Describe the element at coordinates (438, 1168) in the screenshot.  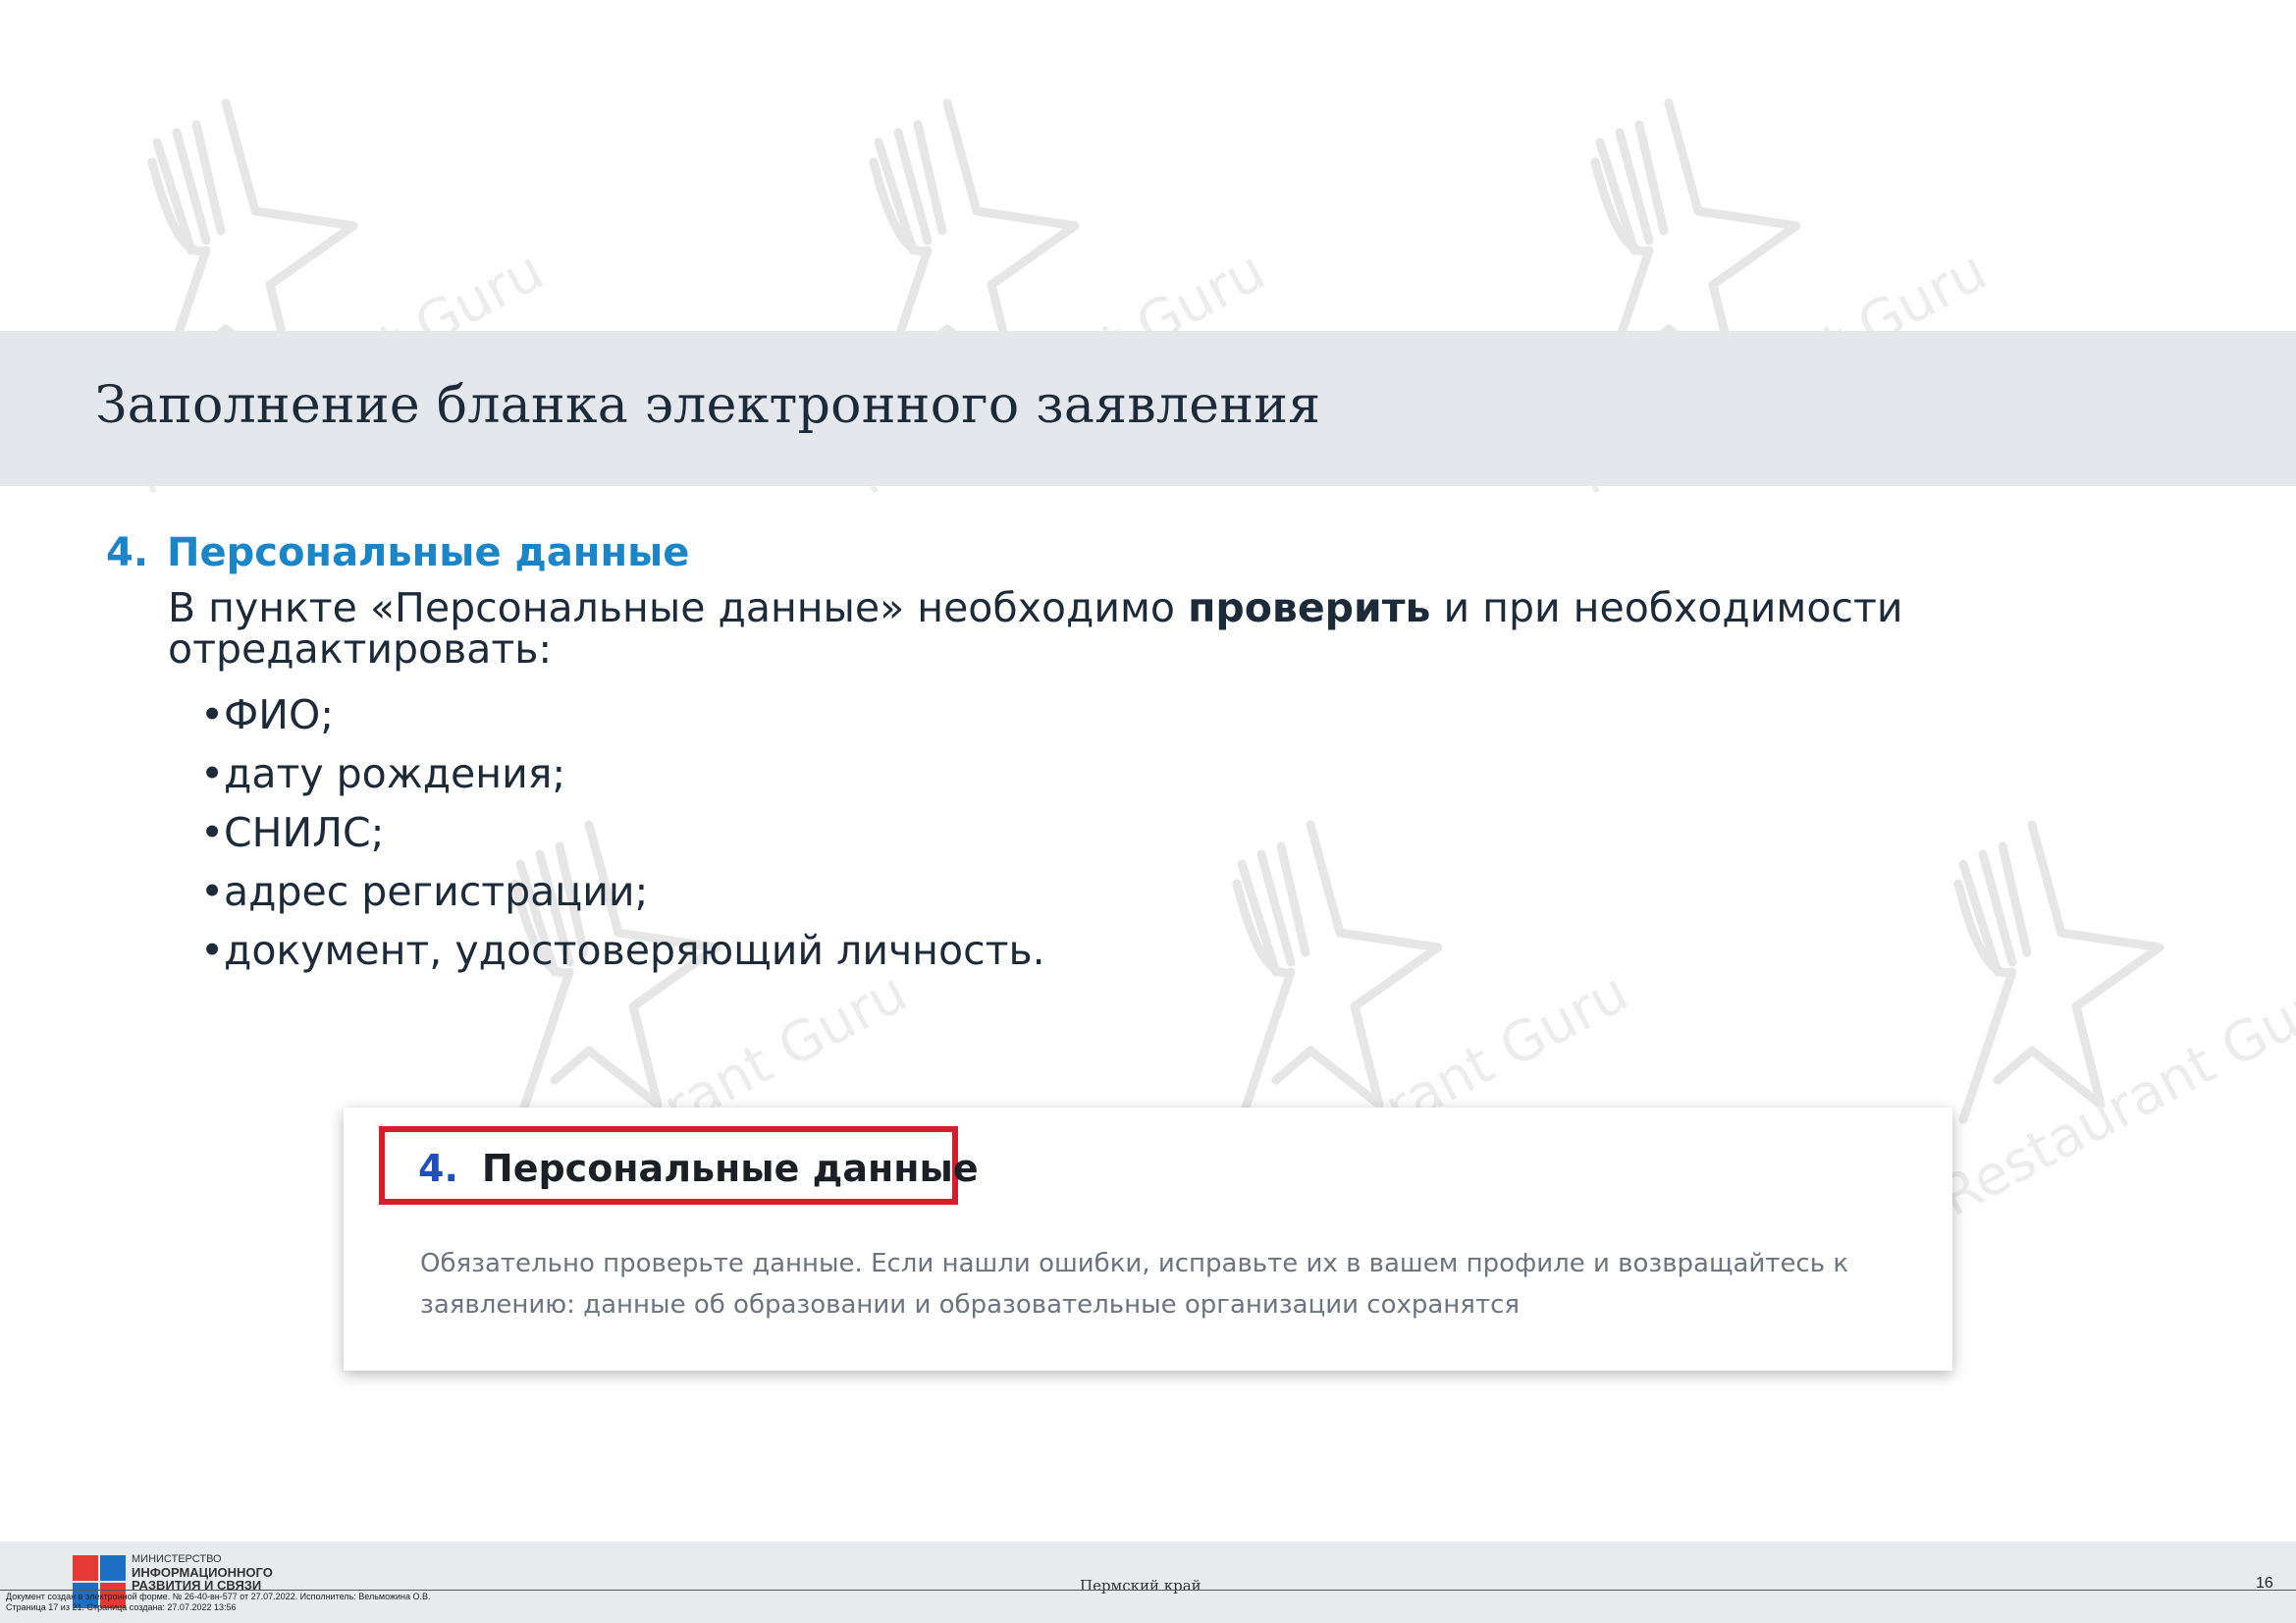
I see `screenshot-section-number: 4.` at that location.